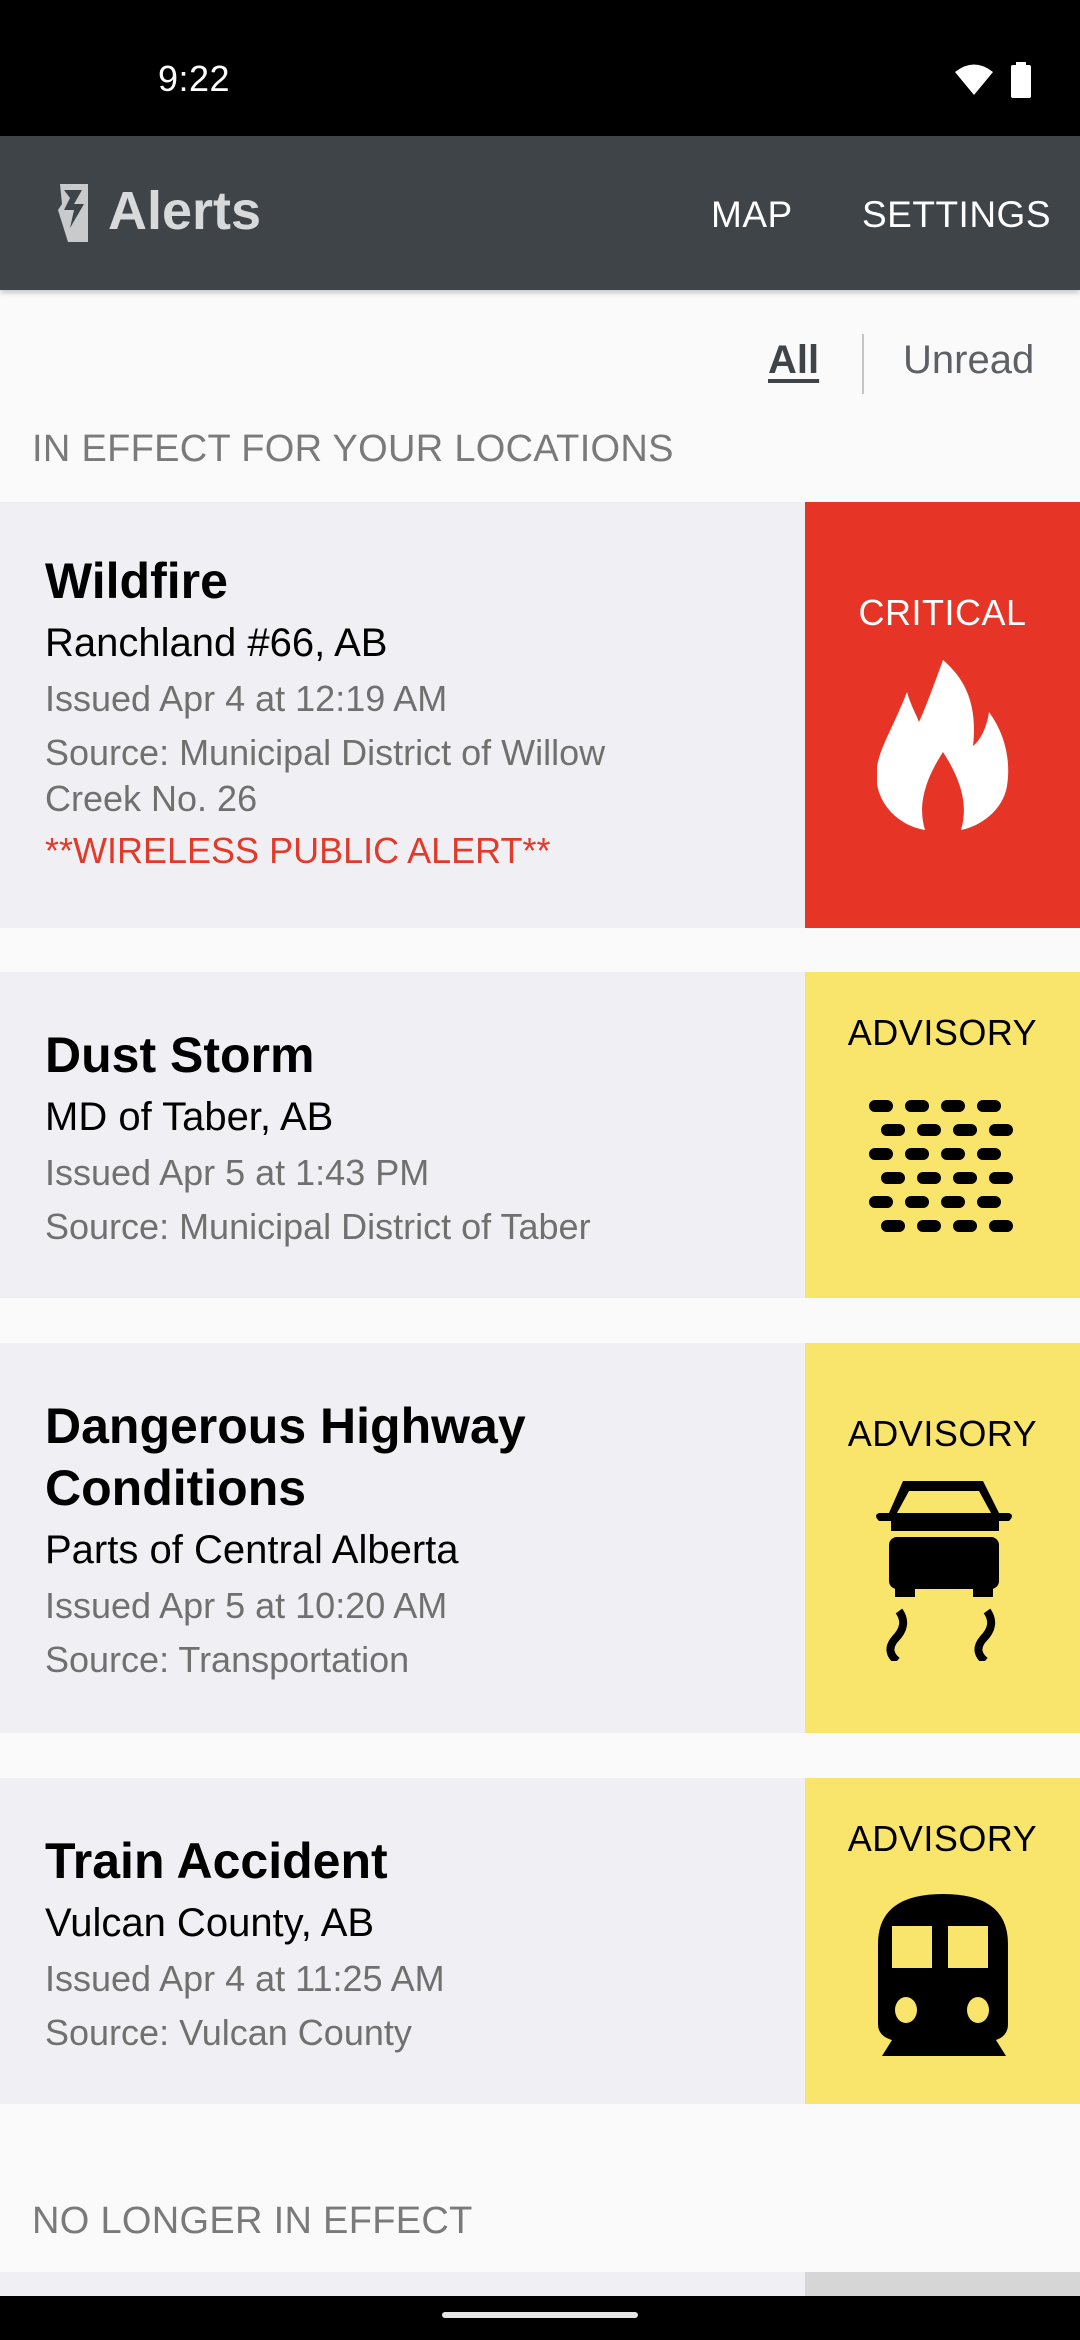  What do you see at coordinates (968, 360) in the screenshot?
I see `filter-unread-tab: Unread` at bounding box center [968, 360].